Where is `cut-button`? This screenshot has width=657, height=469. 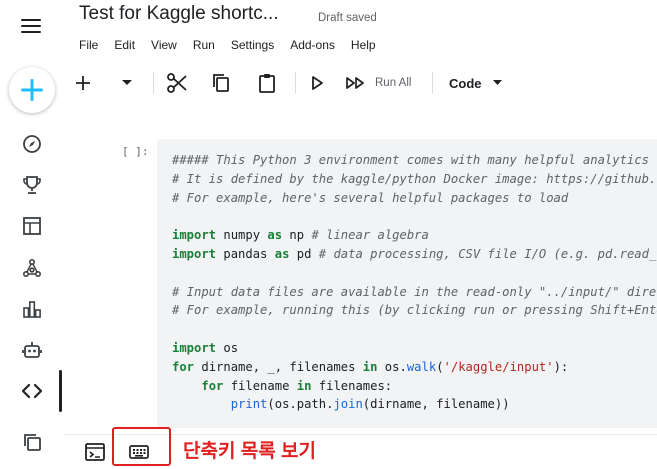
cut-button is located at coordinates (177, 83).